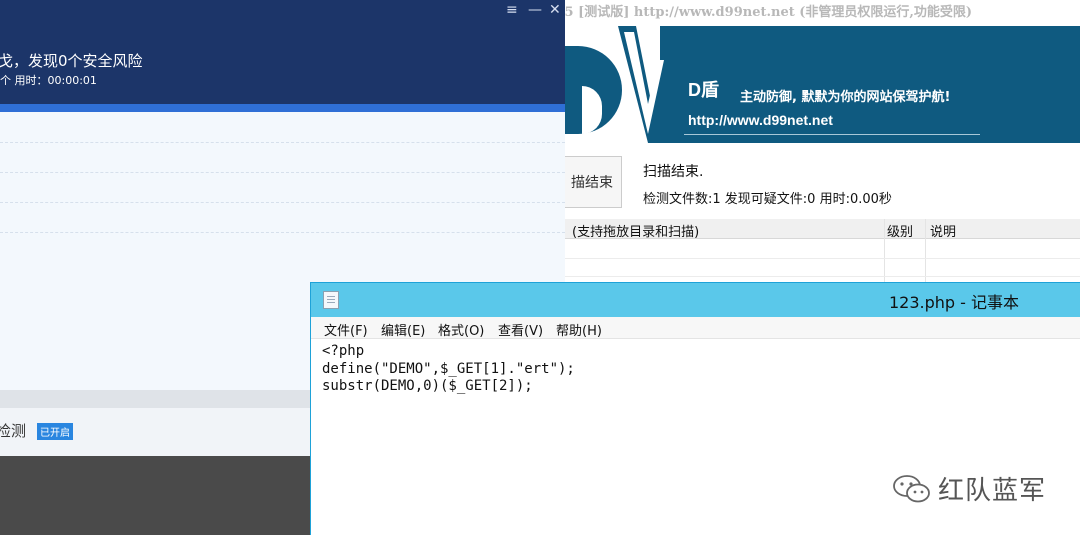 The height and width of the screenshot is (535, 1080). I want to click on dshield-brand: D盾, so click(703, 90).